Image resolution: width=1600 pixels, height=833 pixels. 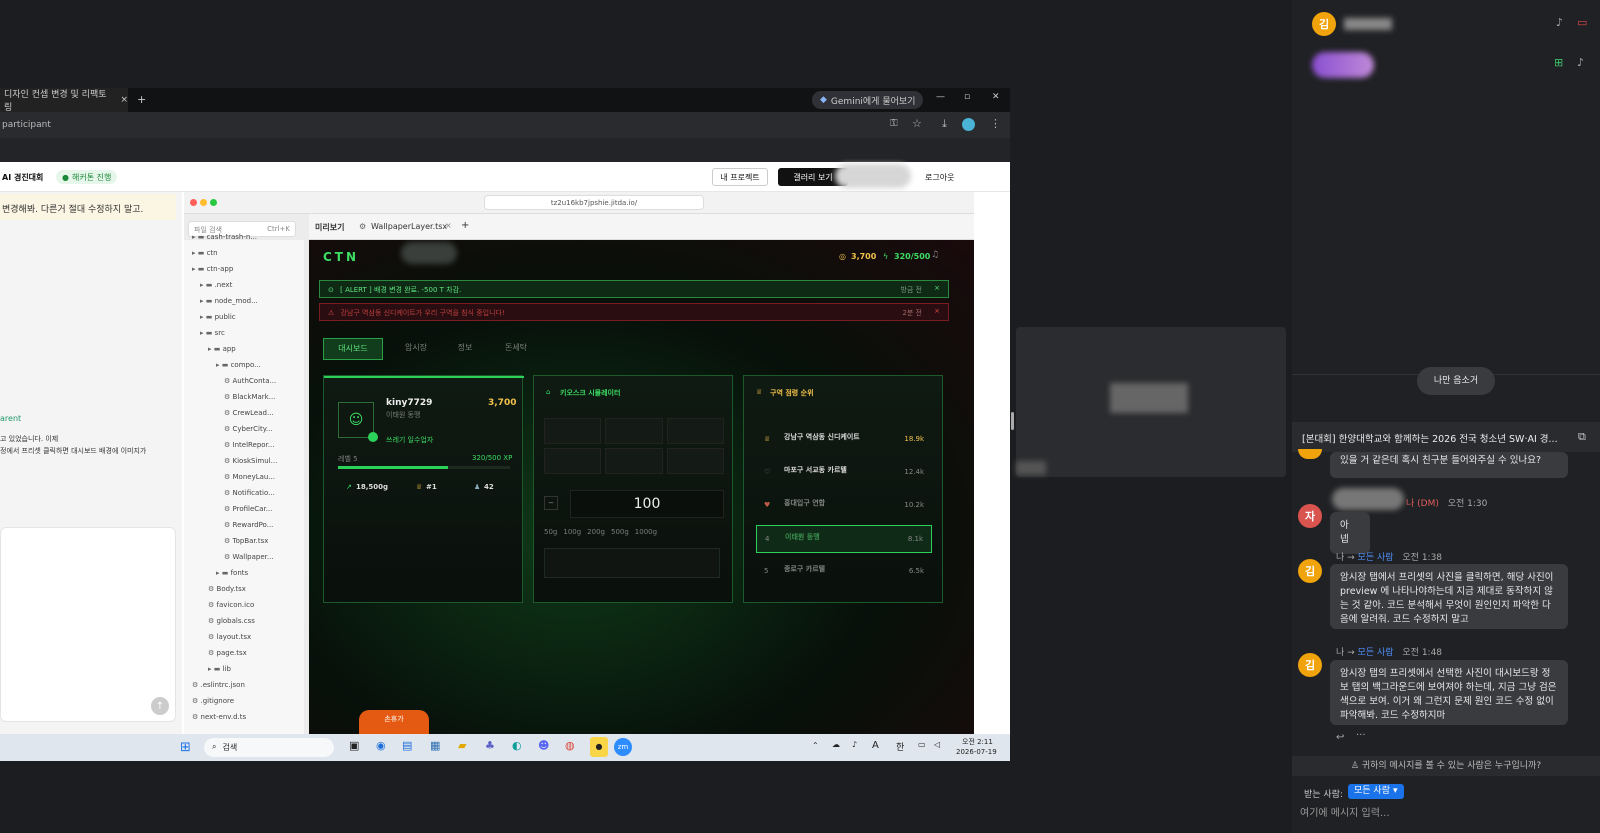 What do you see at coordinates (967, 97) in the screenshot?
I see `maximize-icon: ▫` at bounding box center [967, 97].